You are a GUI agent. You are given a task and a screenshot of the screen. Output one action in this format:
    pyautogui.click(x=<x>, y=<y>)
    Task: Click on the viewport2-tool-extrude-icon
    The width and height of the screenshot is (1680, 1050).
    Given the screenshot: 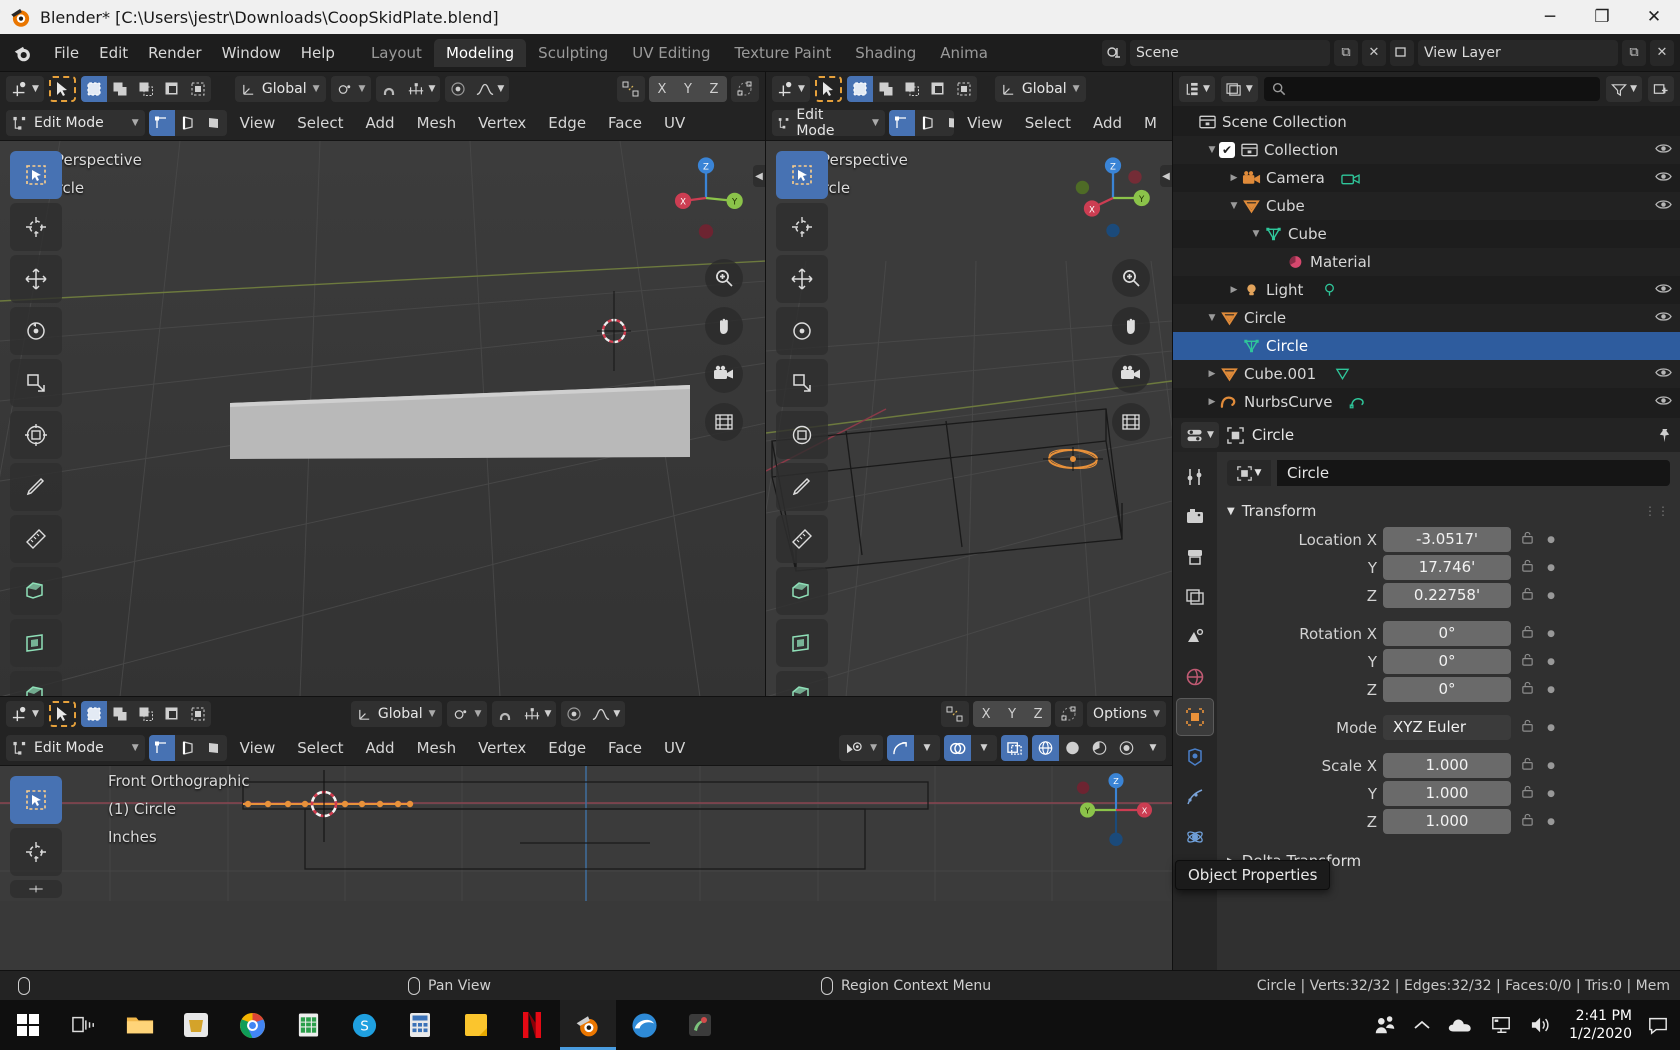 What is the action you would take?
    pyautogui.click(x=802, y=591)
    